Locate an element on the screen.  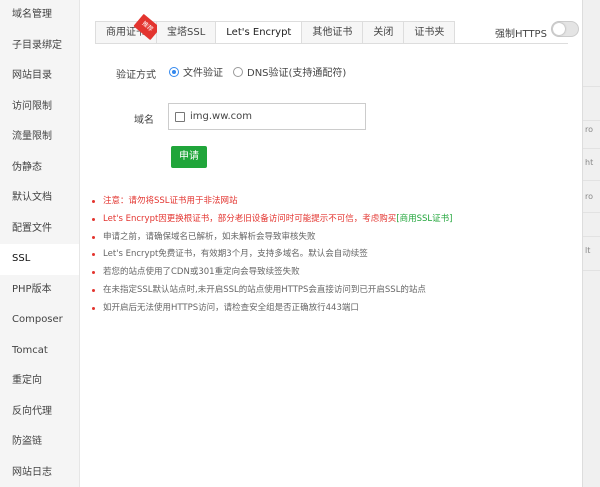
verify-method-group: 文件验证 DNS验证(支持通配符) is located at coordinates (262, 71).